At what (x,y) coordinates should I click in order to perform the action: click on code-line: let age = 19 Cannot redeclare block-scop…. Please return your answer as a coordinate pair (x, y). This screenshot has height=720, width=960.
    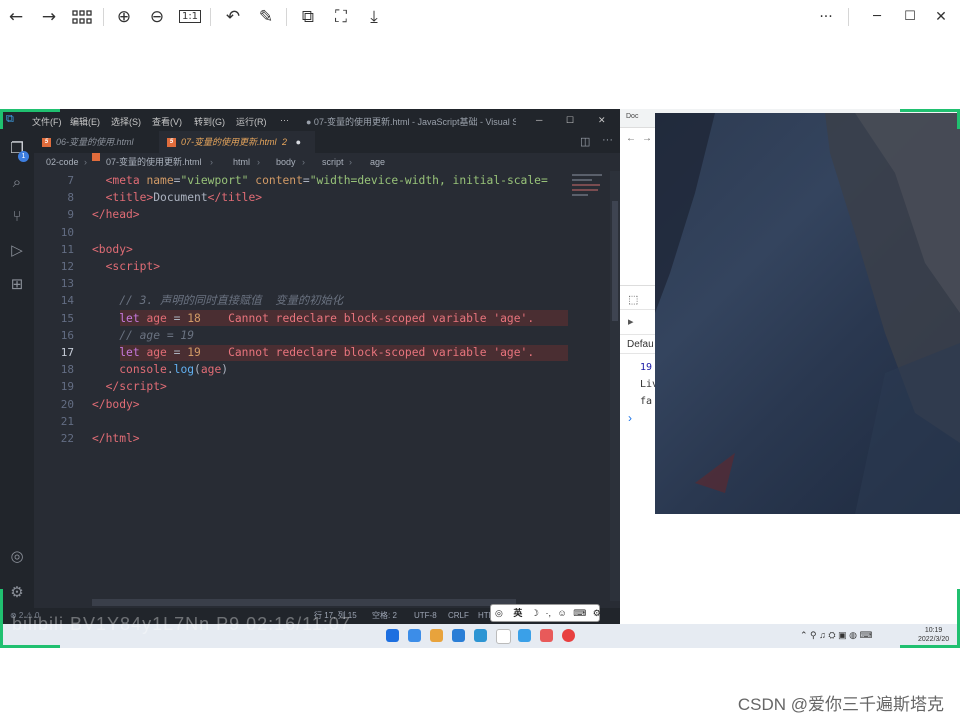
    Looking at the image, I should click on (313, 352).